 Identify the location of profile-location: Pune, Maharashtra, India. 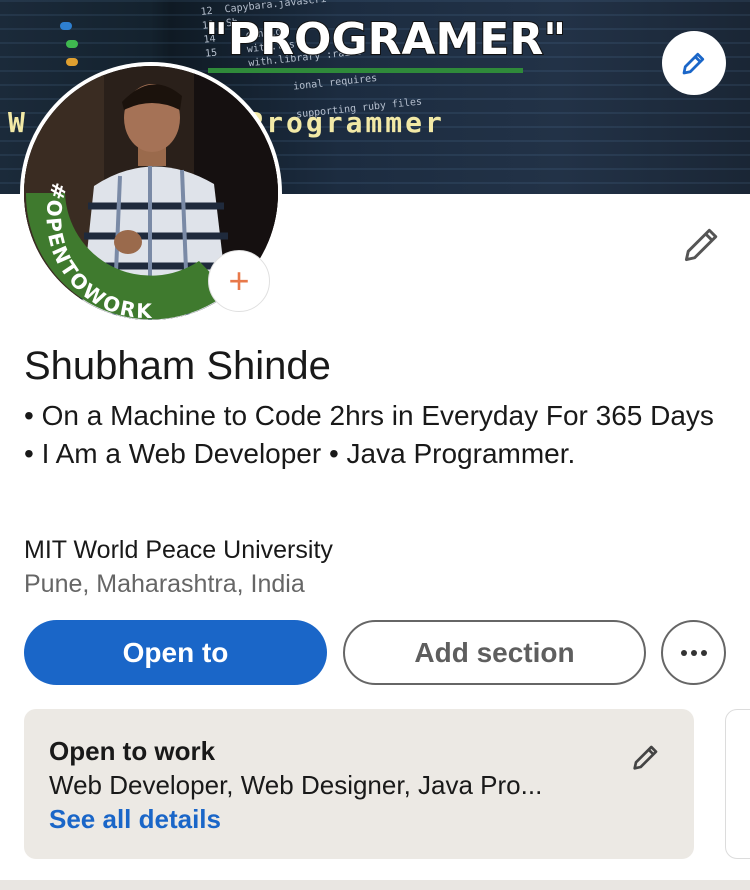
(164, 584).